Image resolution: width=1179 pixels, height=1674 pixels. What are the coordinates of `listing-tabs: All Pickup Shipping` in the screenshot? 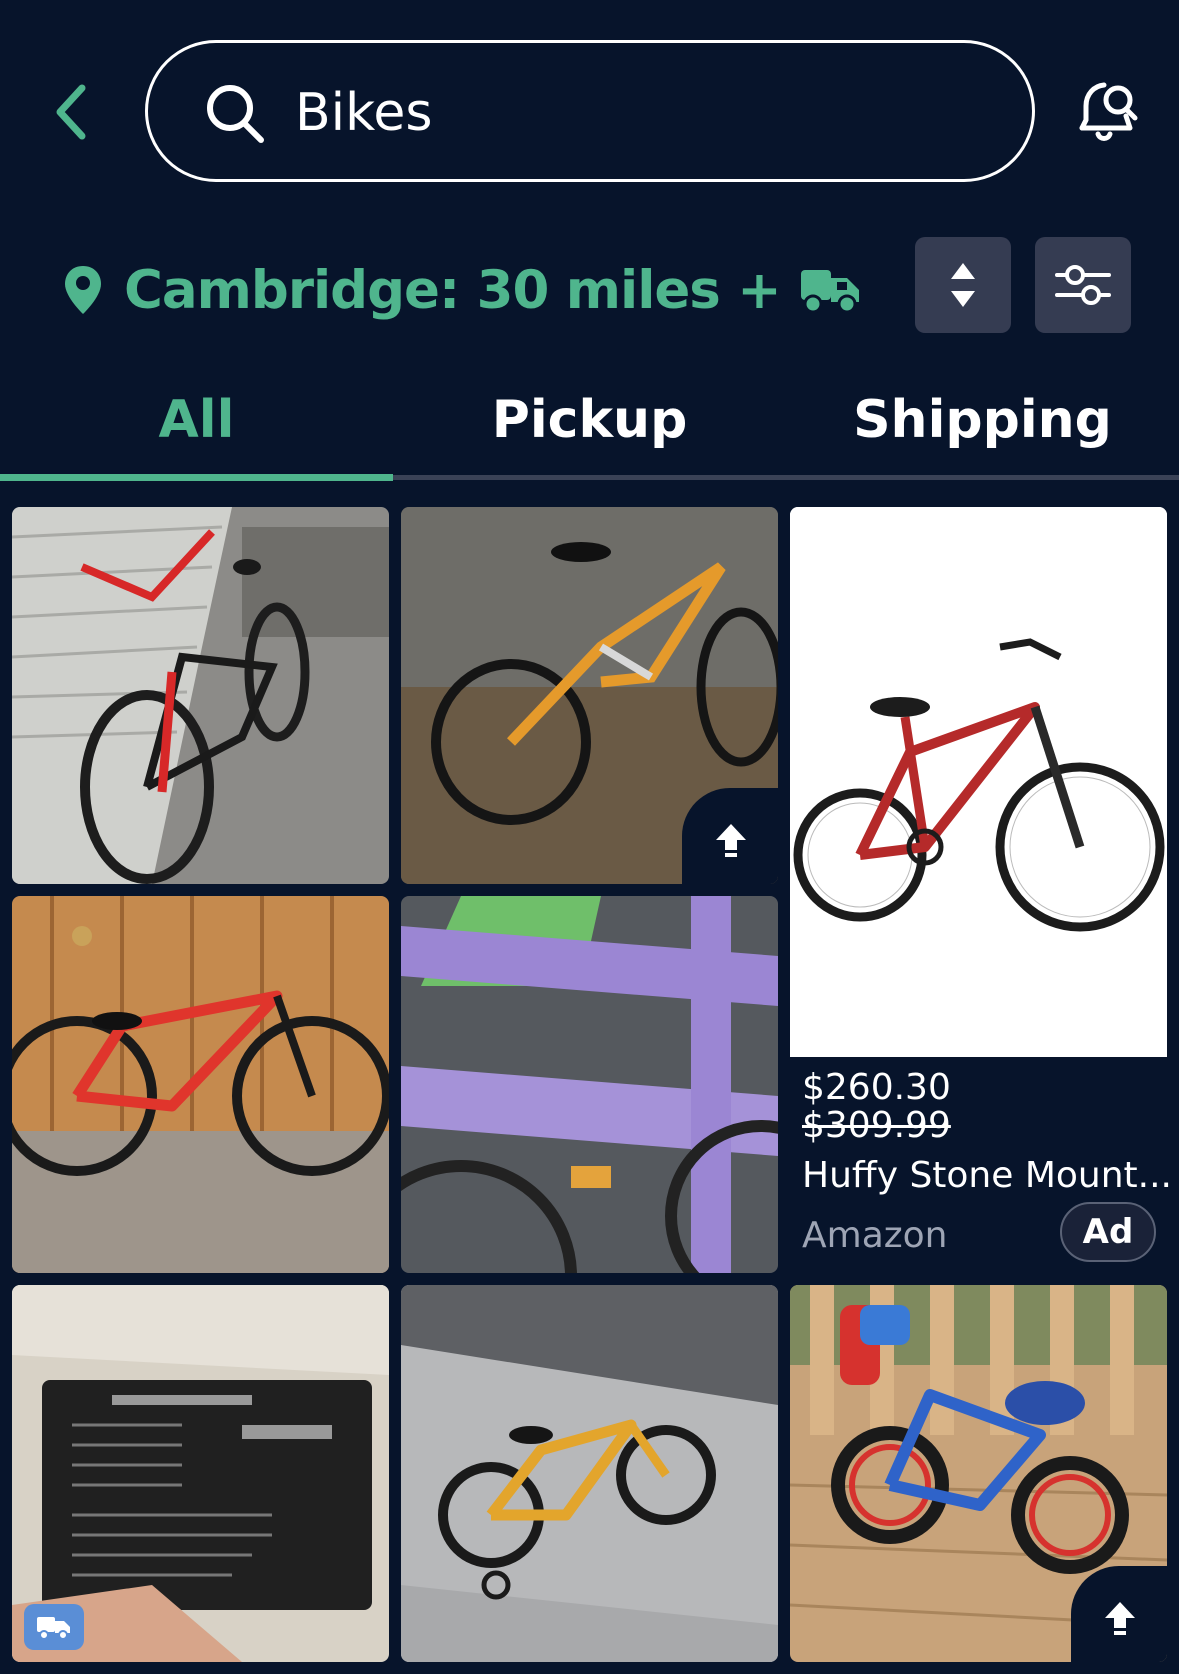 It's located at (589, 430).